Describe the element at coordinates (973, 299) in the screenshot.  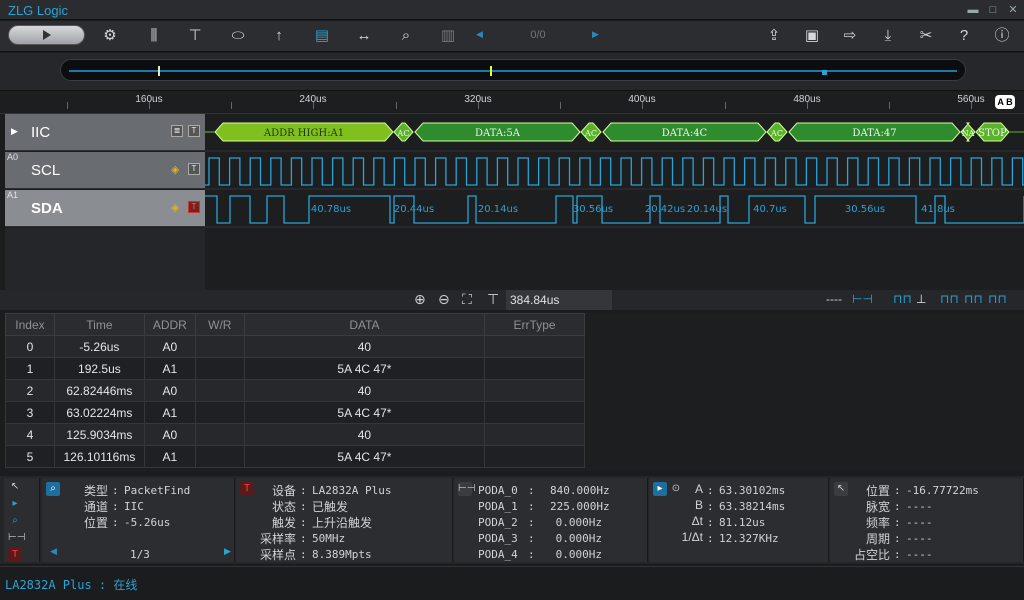
I see `pulse-any-icon: ⊓⊓` at that location.